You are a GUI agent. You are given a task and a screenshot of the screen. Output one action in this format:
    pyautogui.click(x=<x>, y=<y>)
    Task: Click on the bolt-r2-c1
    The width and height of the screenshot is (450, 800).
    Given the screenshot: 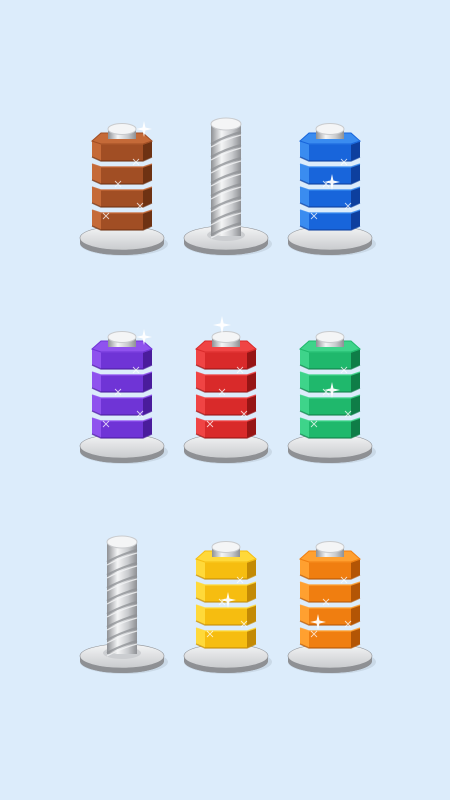 What is the action you would take?
    pyautogui.click(x=122, y=398)
    